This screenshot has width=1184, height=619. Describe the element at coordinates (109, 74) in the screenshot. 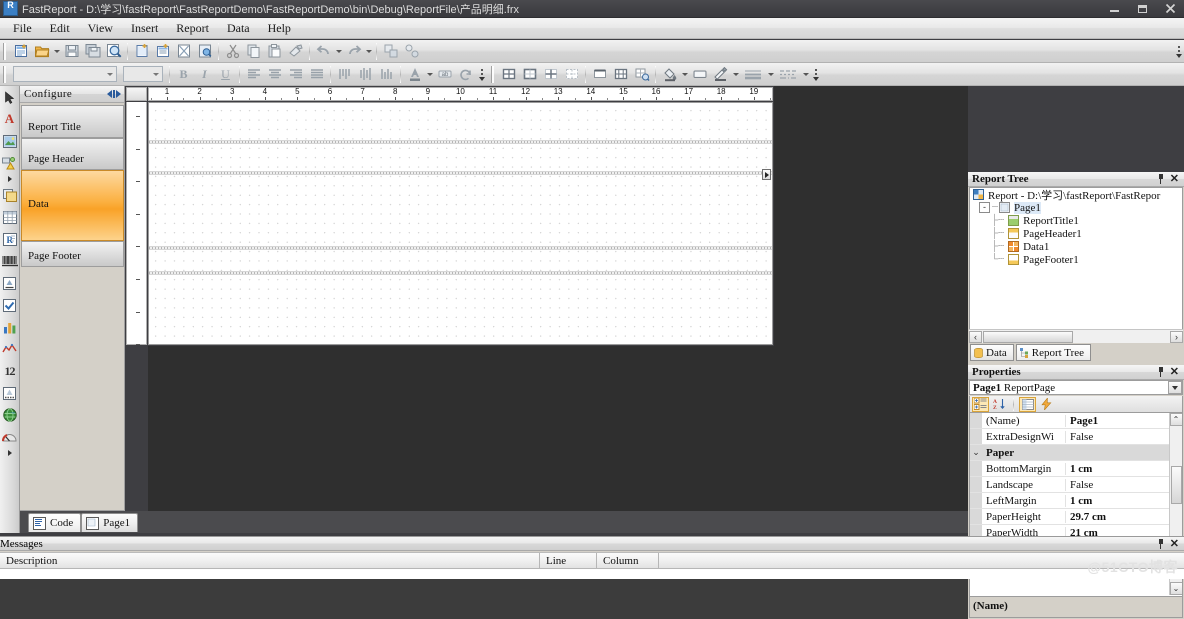

I see `font-name-dropdown-icon` at that location.